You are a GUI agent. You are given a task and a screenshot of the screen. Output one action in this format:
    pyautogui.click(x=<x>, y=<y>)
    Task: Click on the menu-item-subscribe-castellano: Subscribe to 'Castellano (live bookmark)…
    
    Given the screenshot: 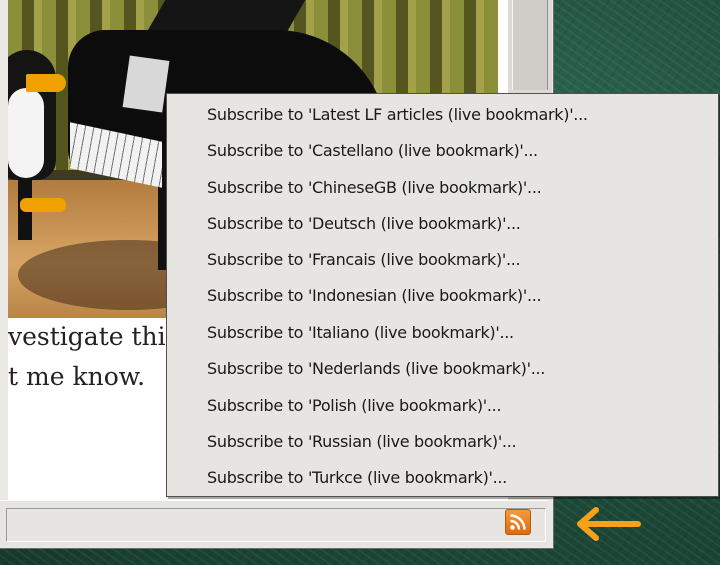 What is the action you would take?
    pyautogui.click(x=372, y=151)
    